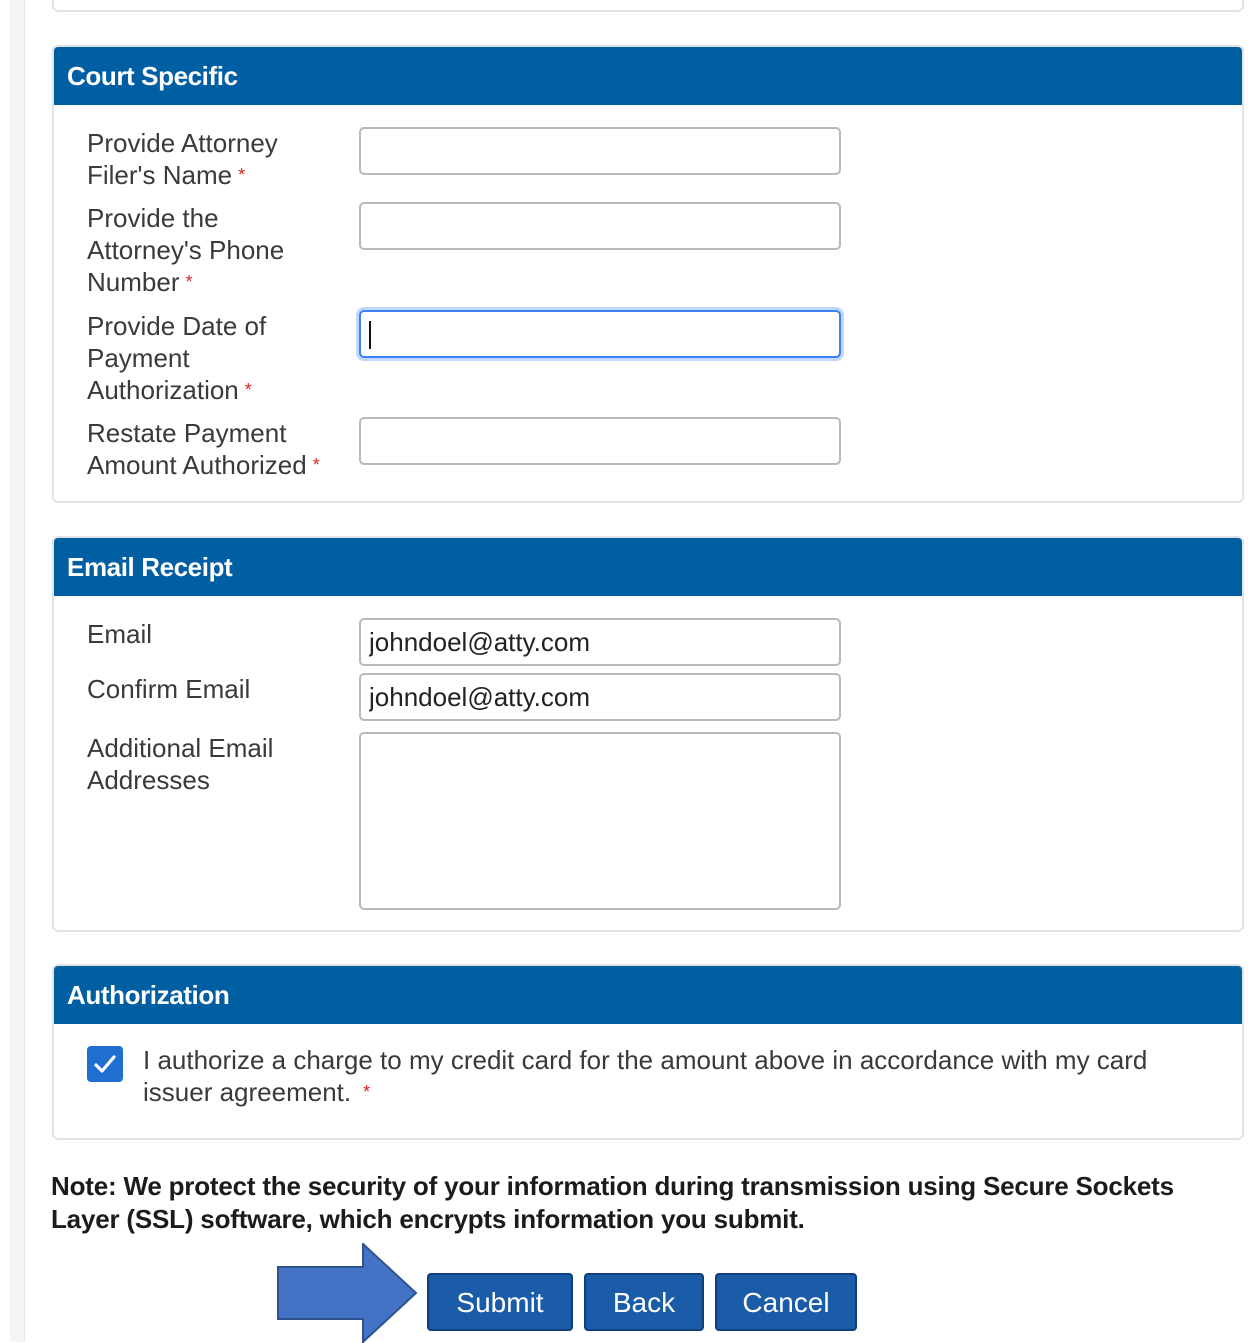 The width and height of the screenshot is (1248, 1343). What do you see at coordinates (17, 671) in the screenshot?
I see `left-page-border` at bounding box center [17, 671].